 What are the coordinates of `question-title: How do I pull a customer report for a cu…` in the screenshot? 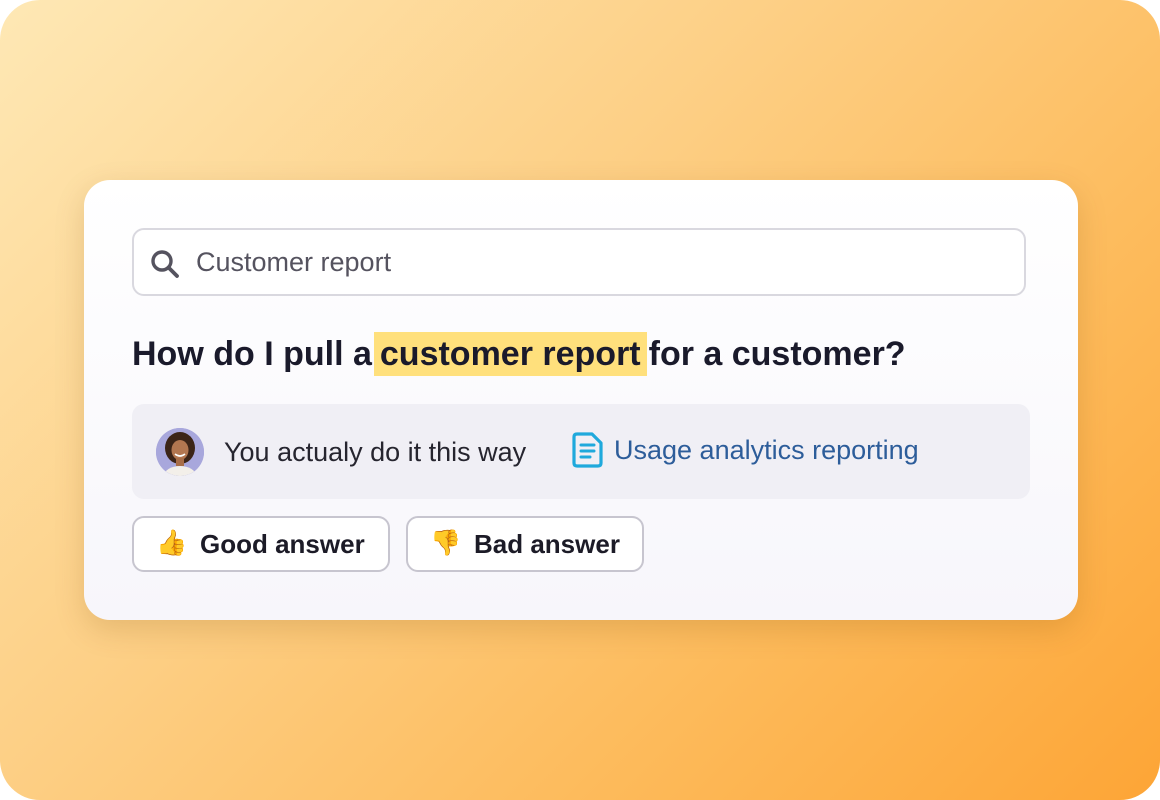 It's located at (519, 354).